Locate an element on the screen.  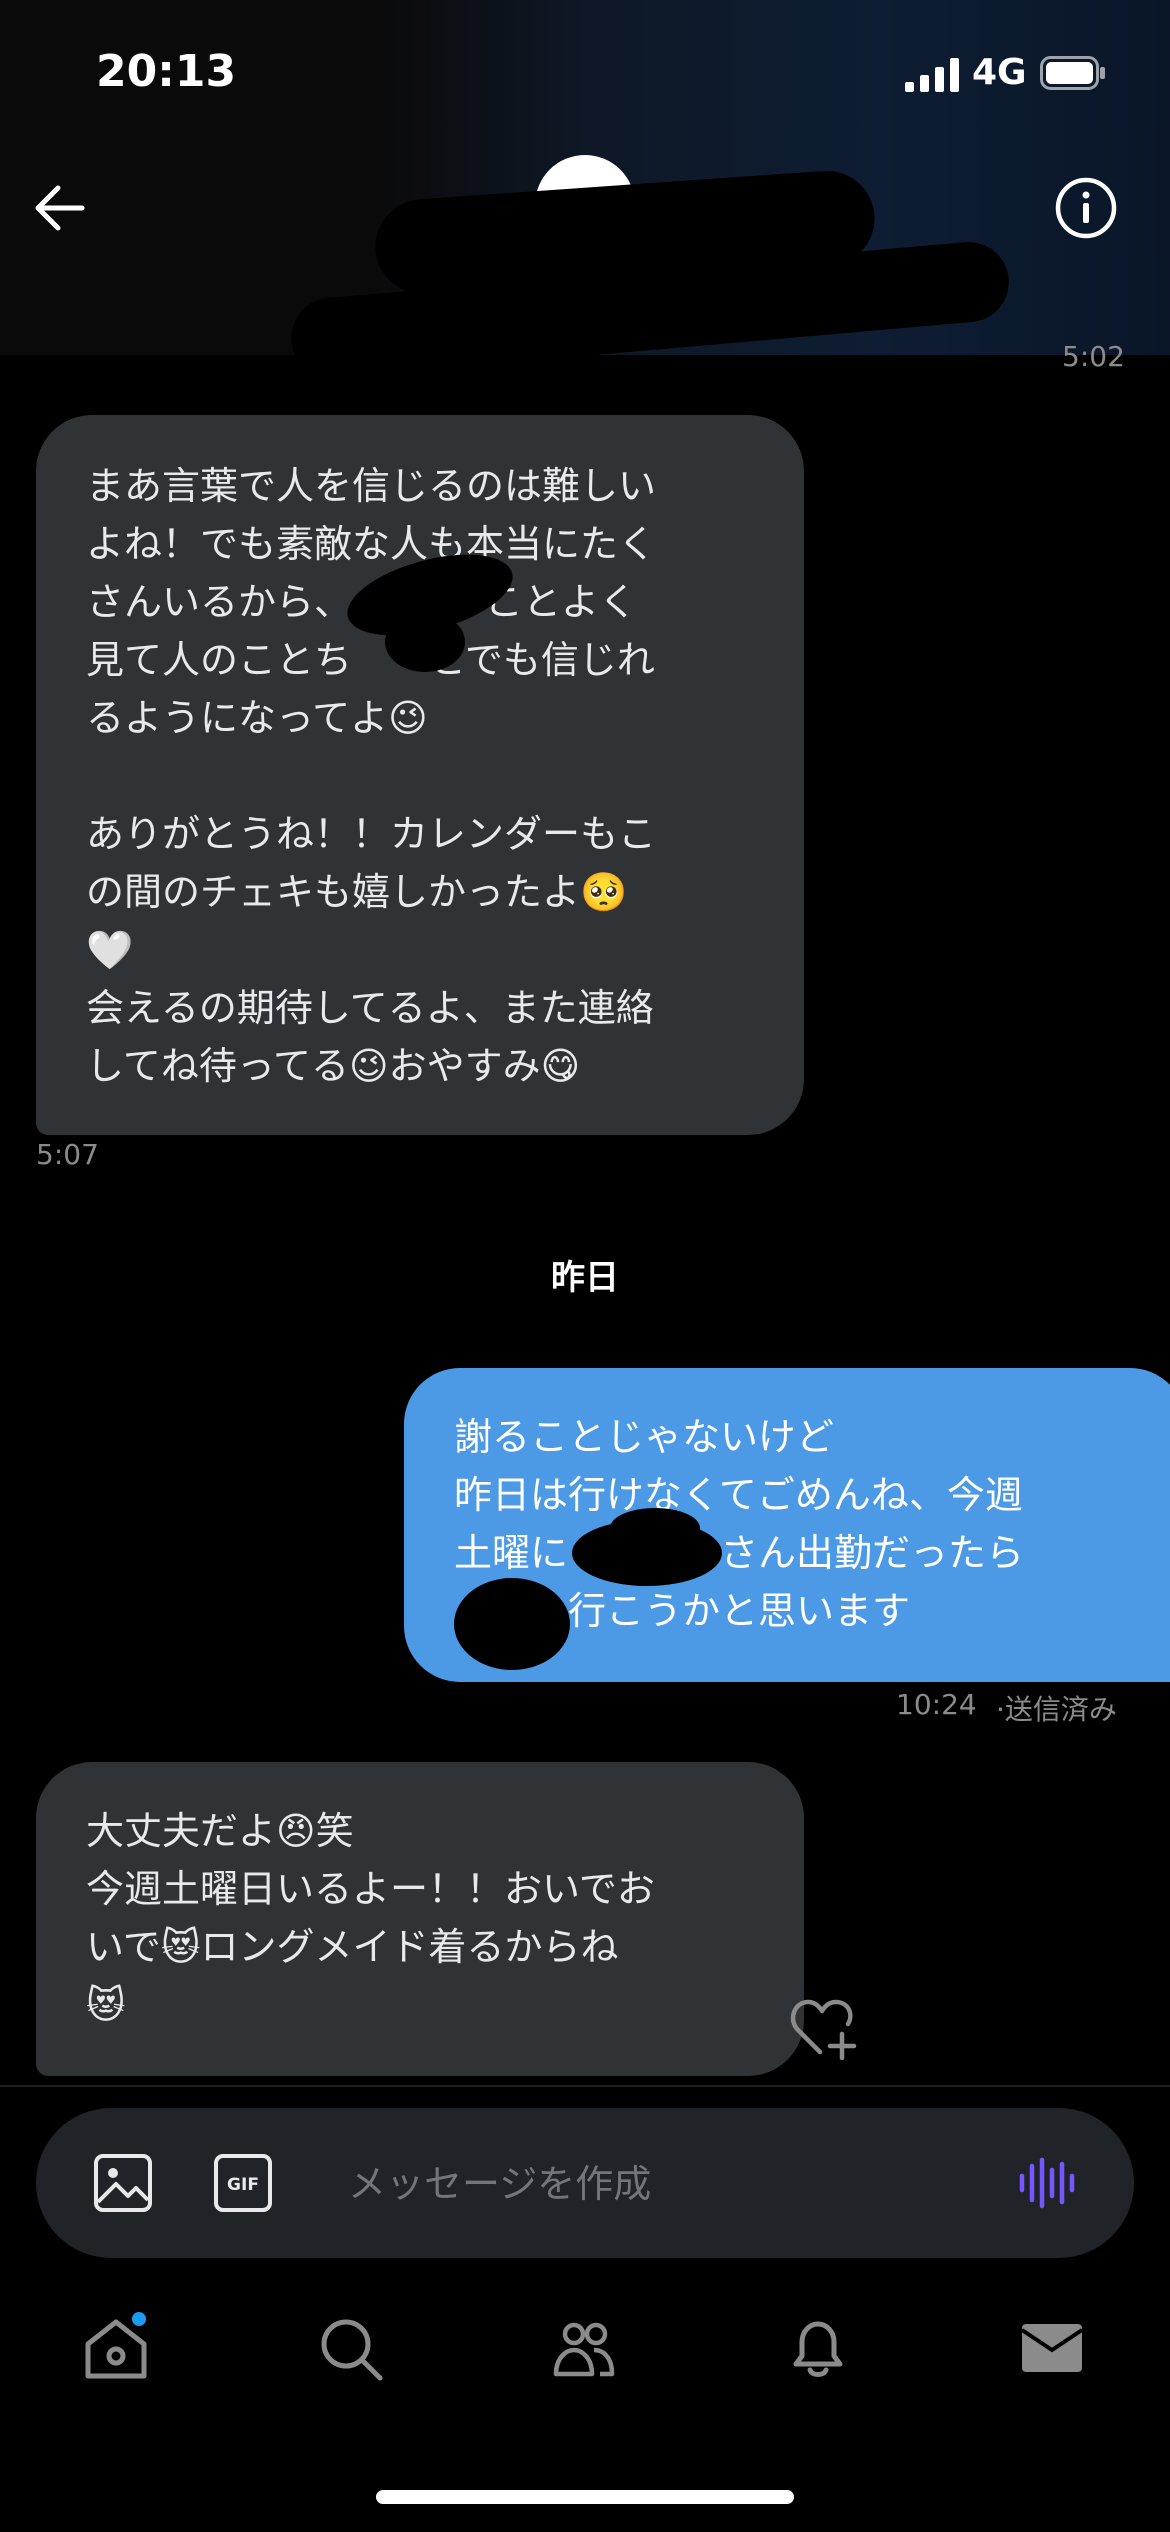
message-time: 5:02 is located at coordinates (1093, 356).